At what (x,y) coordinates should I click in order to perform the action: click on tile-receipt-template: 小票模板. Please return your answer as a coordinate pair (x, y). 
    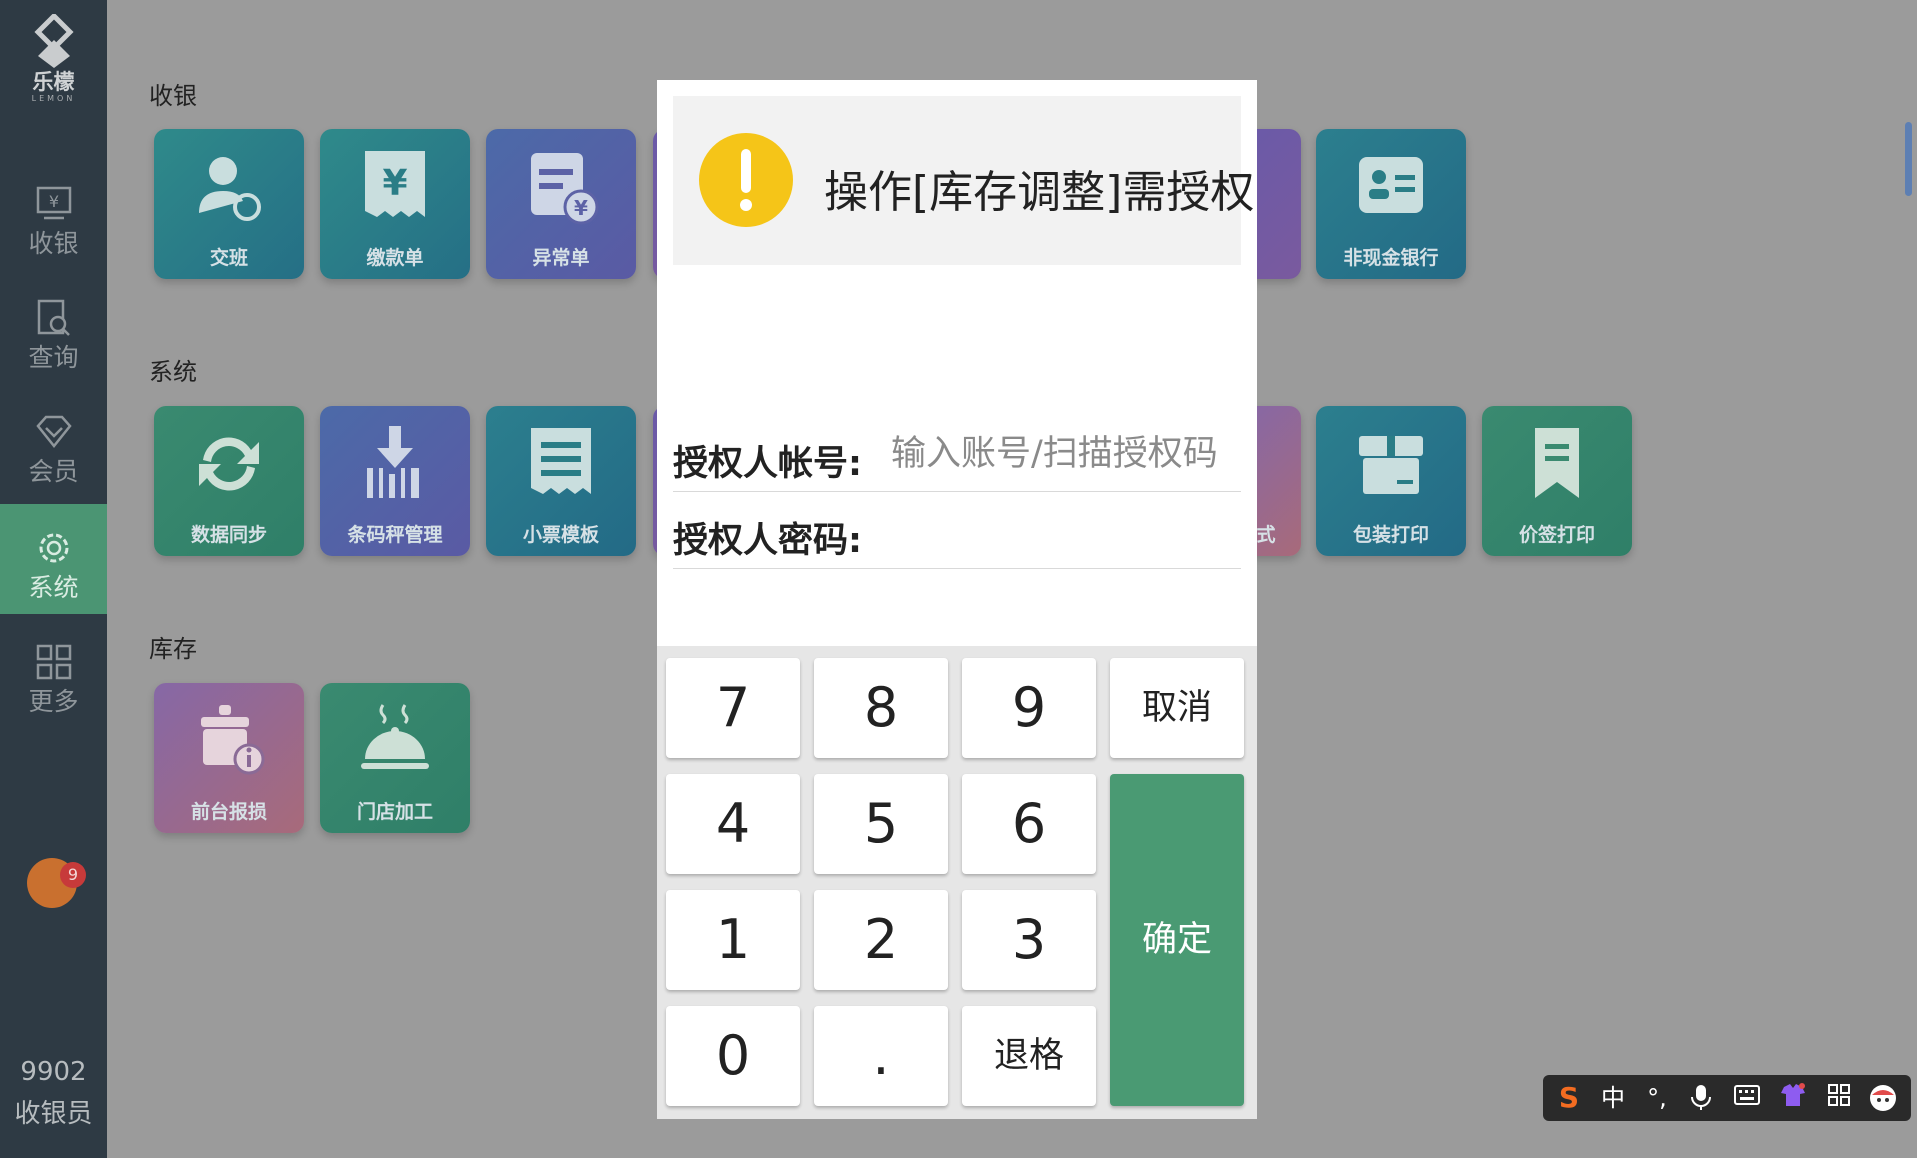
    Looking at the image, I should click on (561, 481).